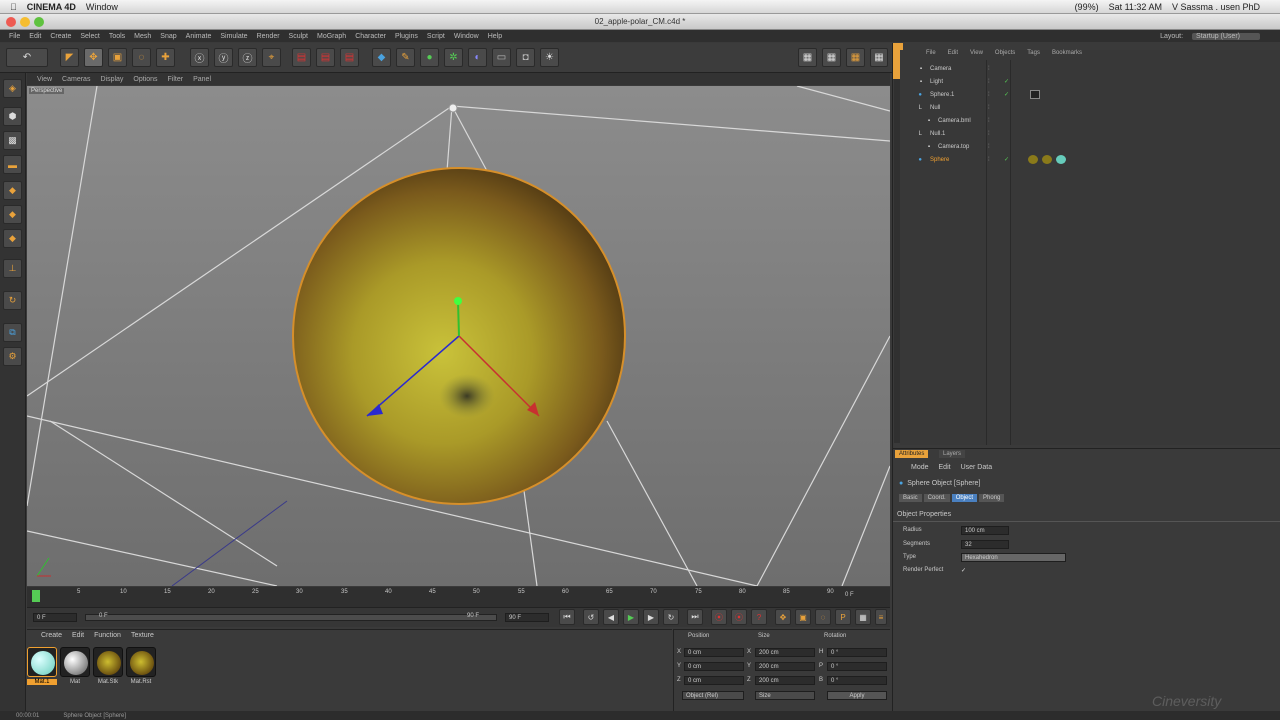 The width and height of the screenshot is (1280, 720). I want to click on material-menu-item: Create, so click(51, 635).